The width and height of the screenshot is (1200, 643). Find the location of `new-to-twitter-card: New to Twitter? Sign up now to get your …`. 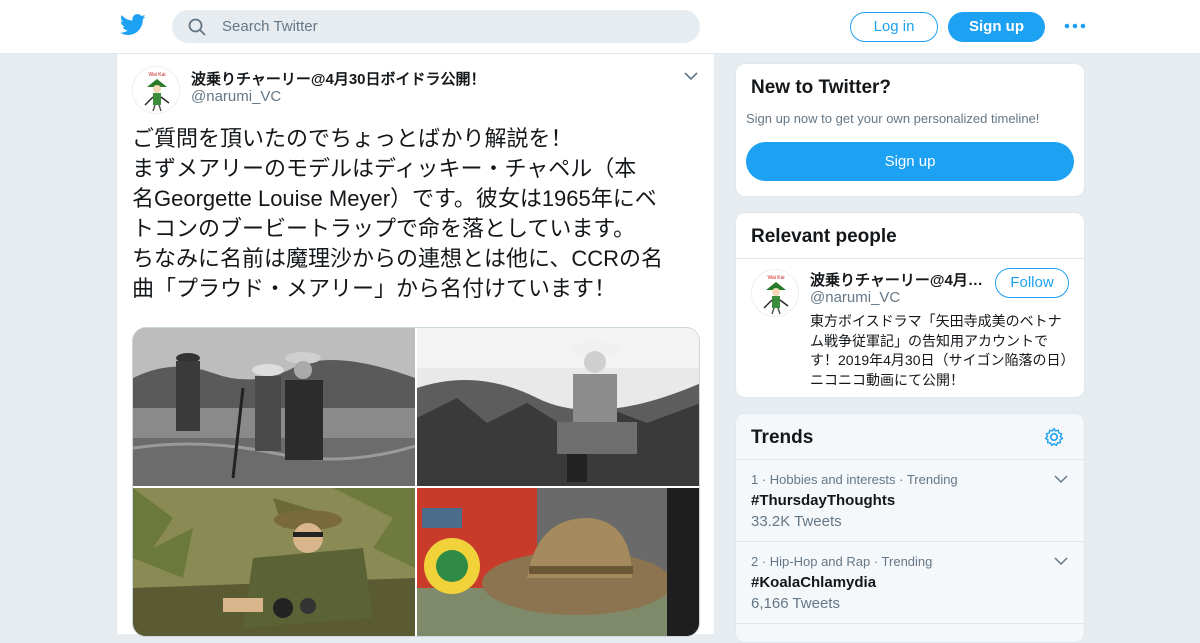

new-to-twitter-card: New to Twitter? Sign up now to get your … is located at coordinates (910, 130).